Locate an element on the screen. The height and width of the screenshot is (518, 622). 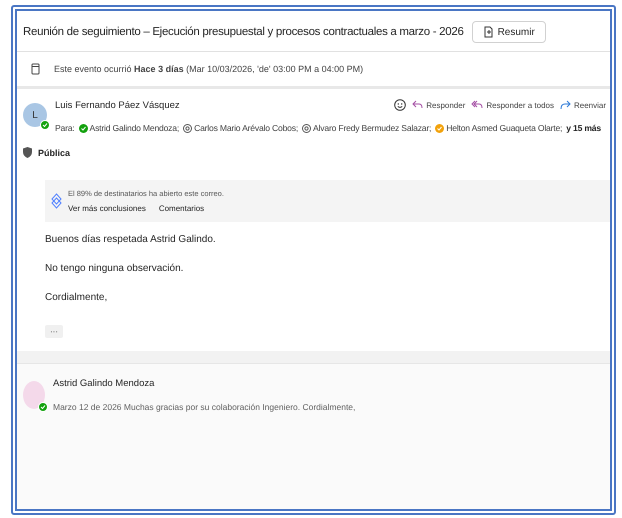
reply-icon is located at coordinates (418, 105).